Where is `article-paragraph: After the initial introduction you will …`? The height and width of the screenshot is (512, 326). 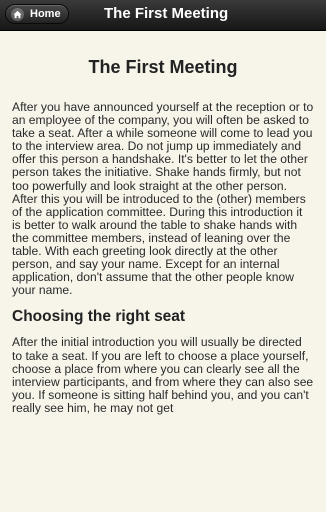 article-paragraph: After the initial introduction you will … is located at coordinates (163, 375).